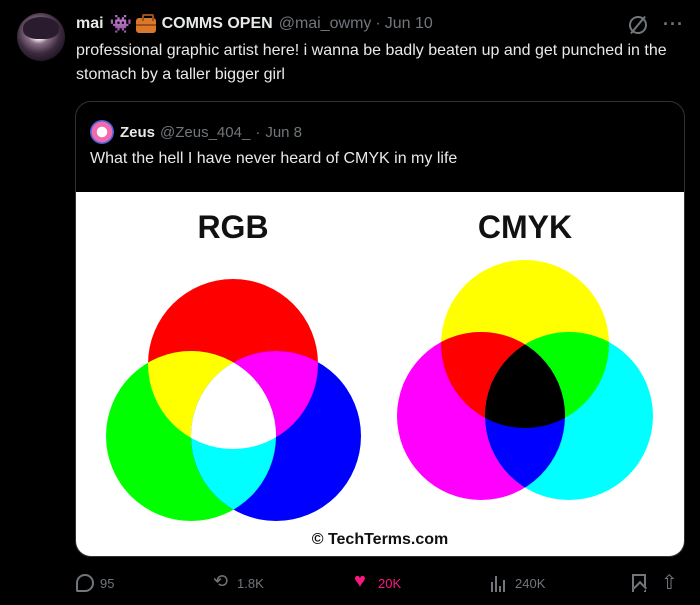 This screenshot has width=700, height=605. I want to click on rgb-circles, so click(233, 400).